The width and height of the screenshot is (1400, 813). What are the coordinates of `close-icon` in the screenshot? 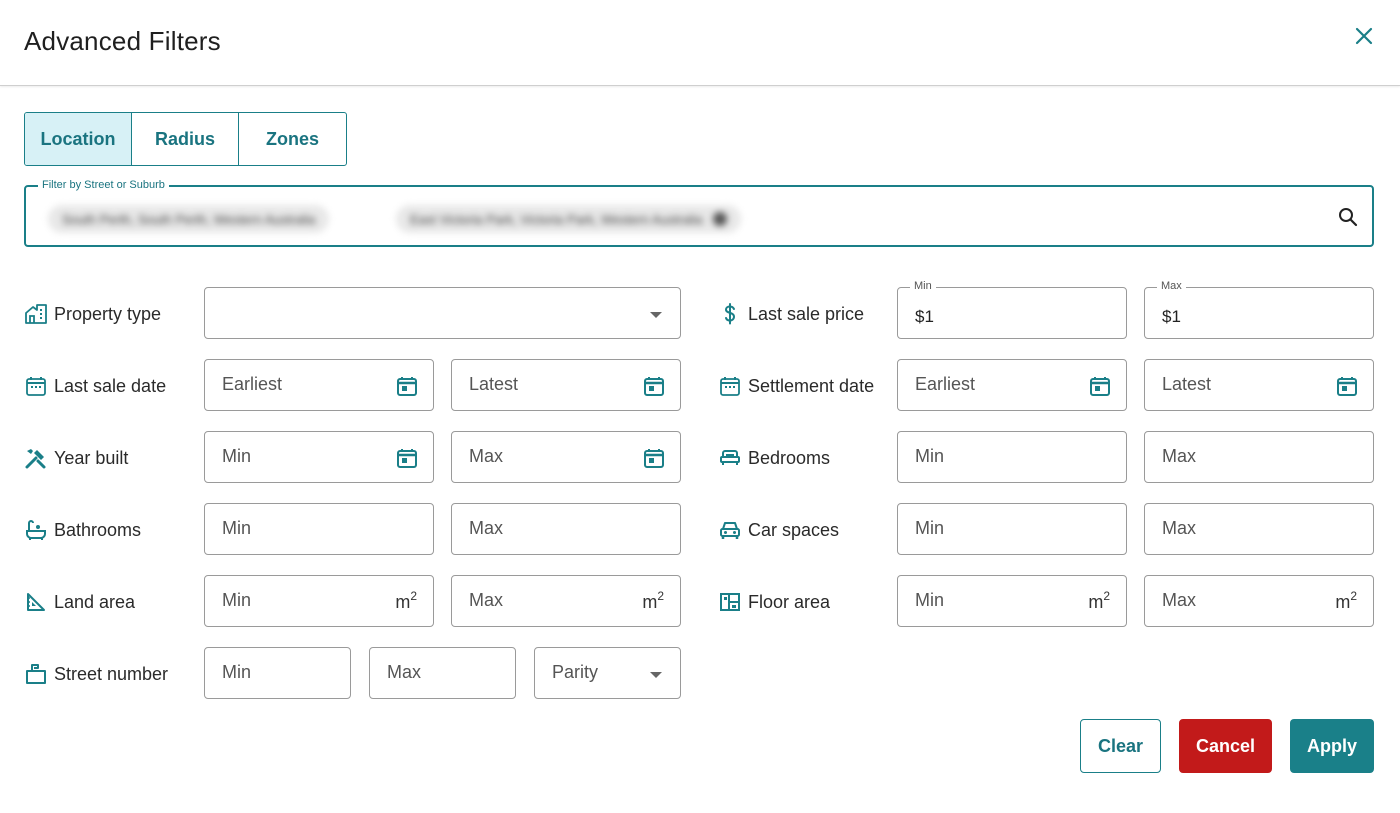 It's located at (1364, 36).